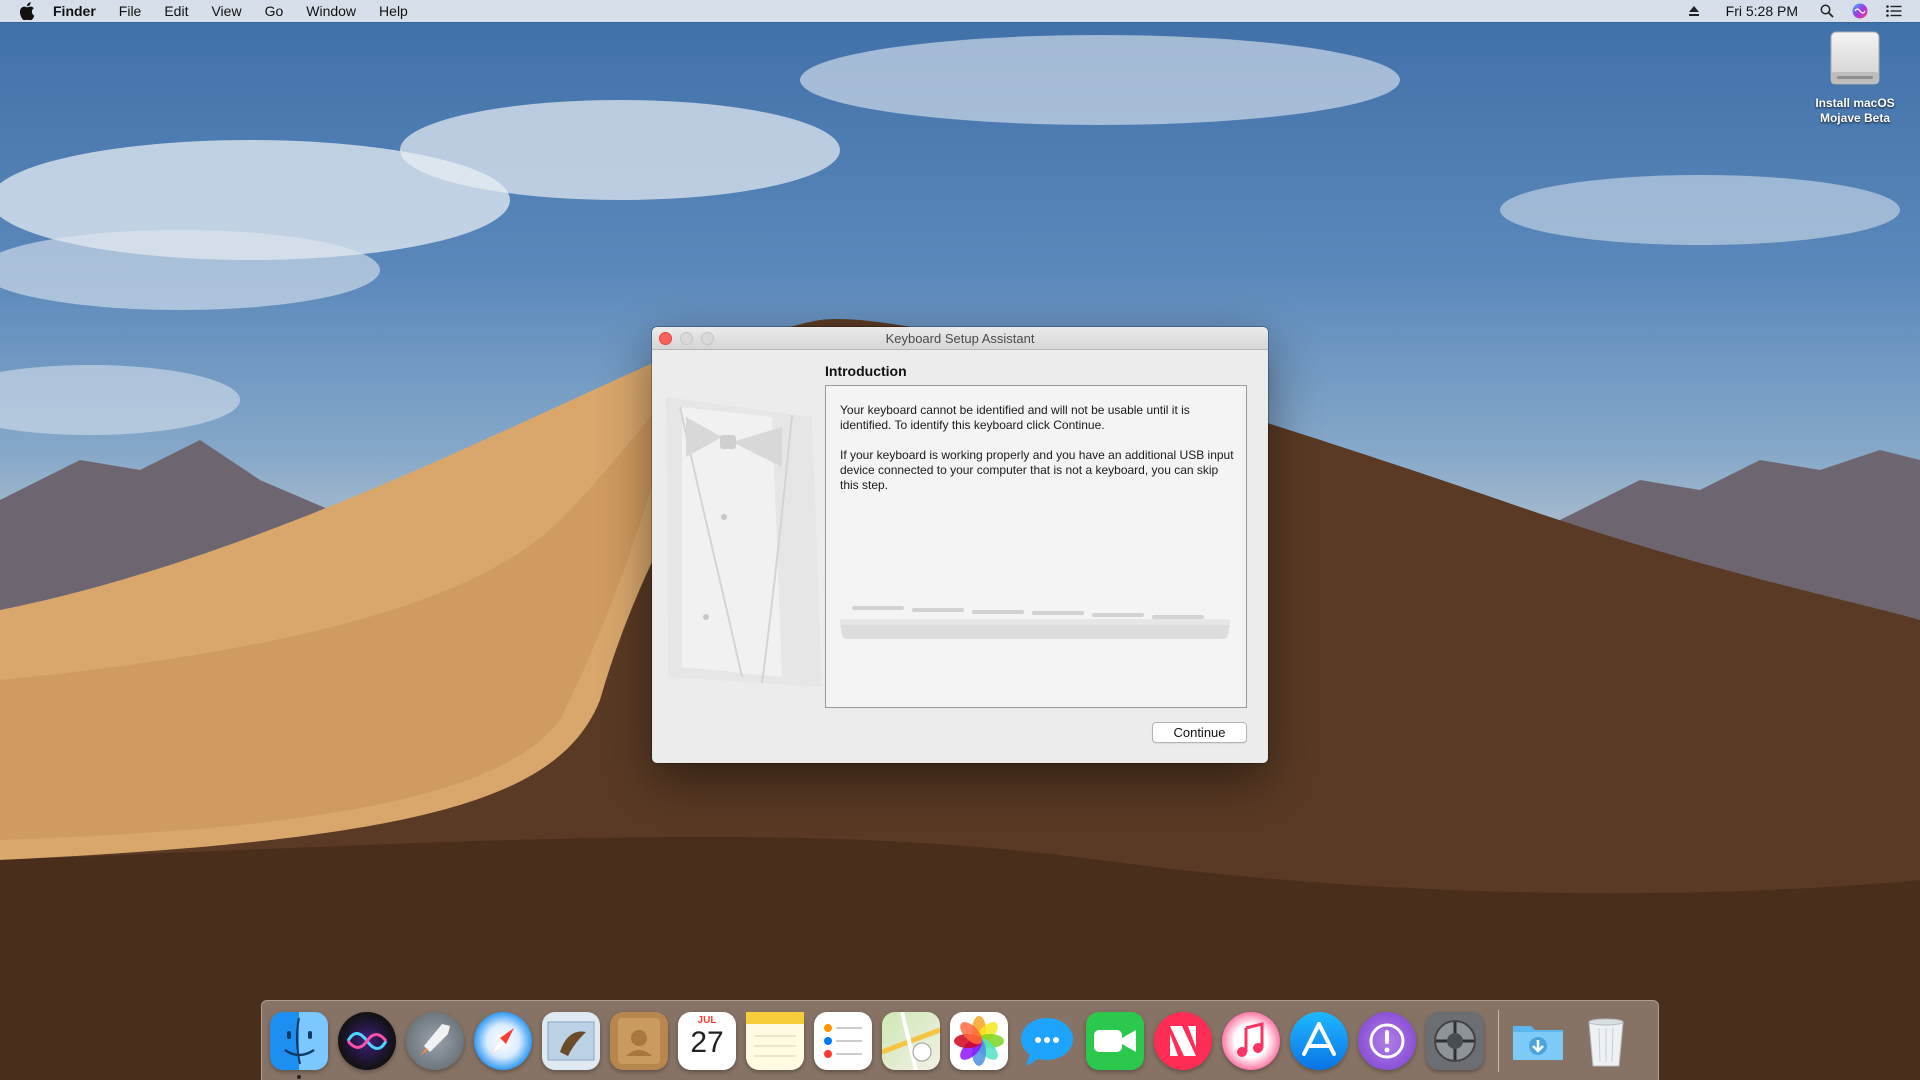 This screenshot has height=1080, width=1920. What do you see at coordinates (1498, 1040) in the screenshot?
I see `dock-separator` at bounding box center [1498, 1040].